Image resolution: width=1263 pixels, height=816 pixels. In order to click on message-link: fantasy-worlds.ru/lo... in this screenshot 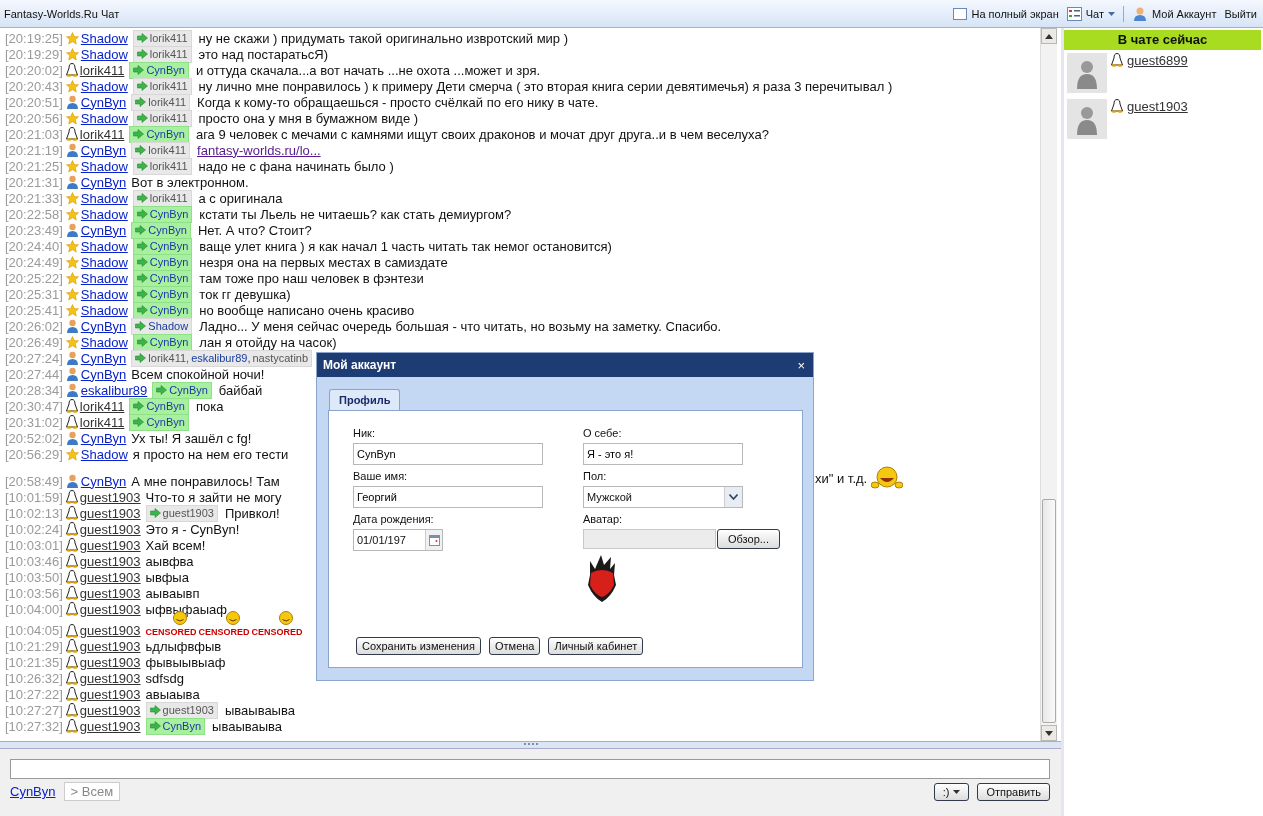, I will do `click(259, 150)`.